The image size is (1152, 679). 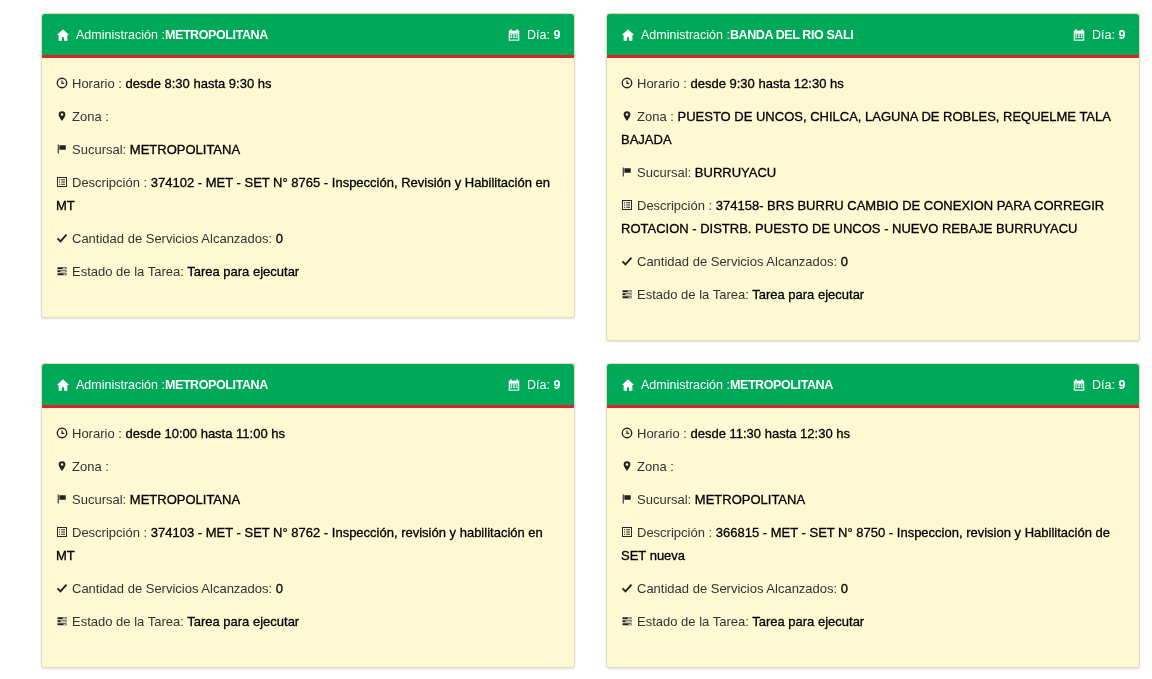 What do you see at coordinates (300, 544) in the screenshot?
I see `task-detail: Descripción : 374103 - MET - SET N° 8762 - Inspección, revisión y habilitación en MT` at bounding box center [300, 544].